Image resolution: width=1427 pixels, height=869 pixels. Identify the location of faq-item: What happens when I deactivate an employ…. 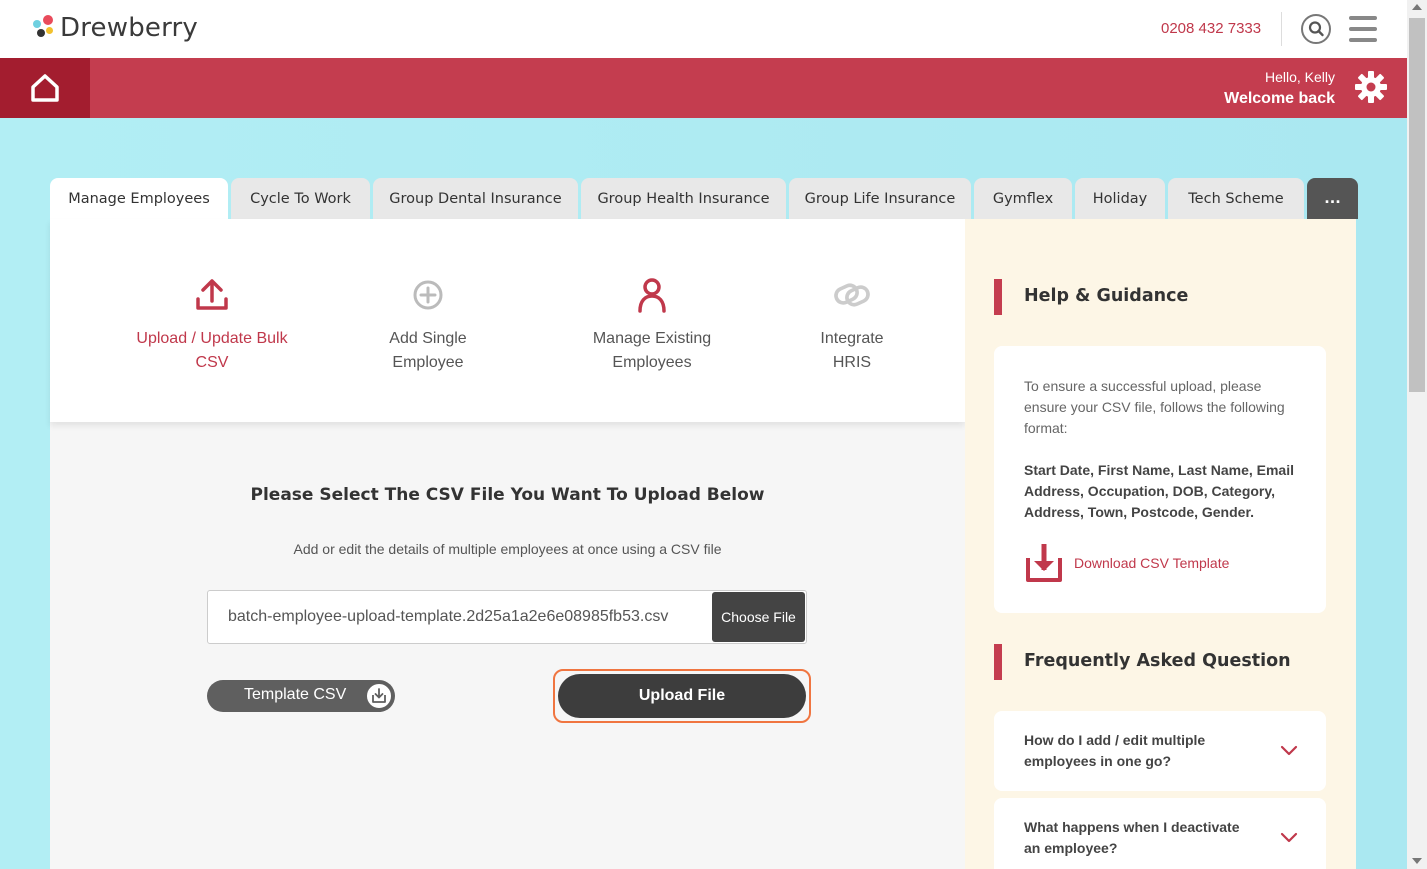
(1160, 833).